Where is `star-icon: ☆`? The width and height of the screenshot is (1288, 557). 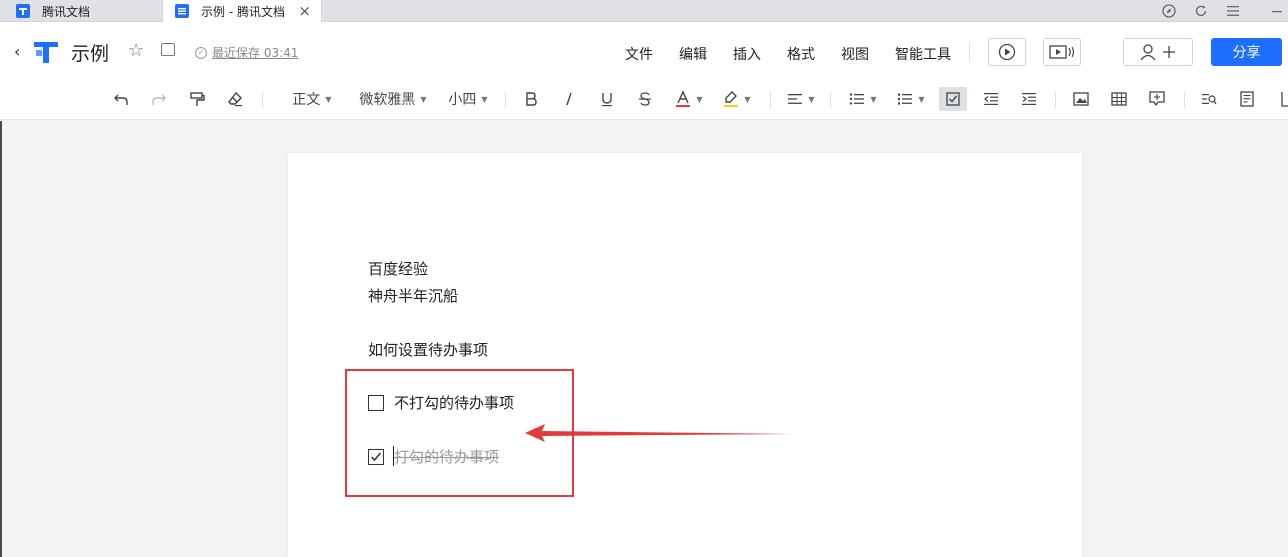
star-icon: ☆ is located at coordinates (136, 50).